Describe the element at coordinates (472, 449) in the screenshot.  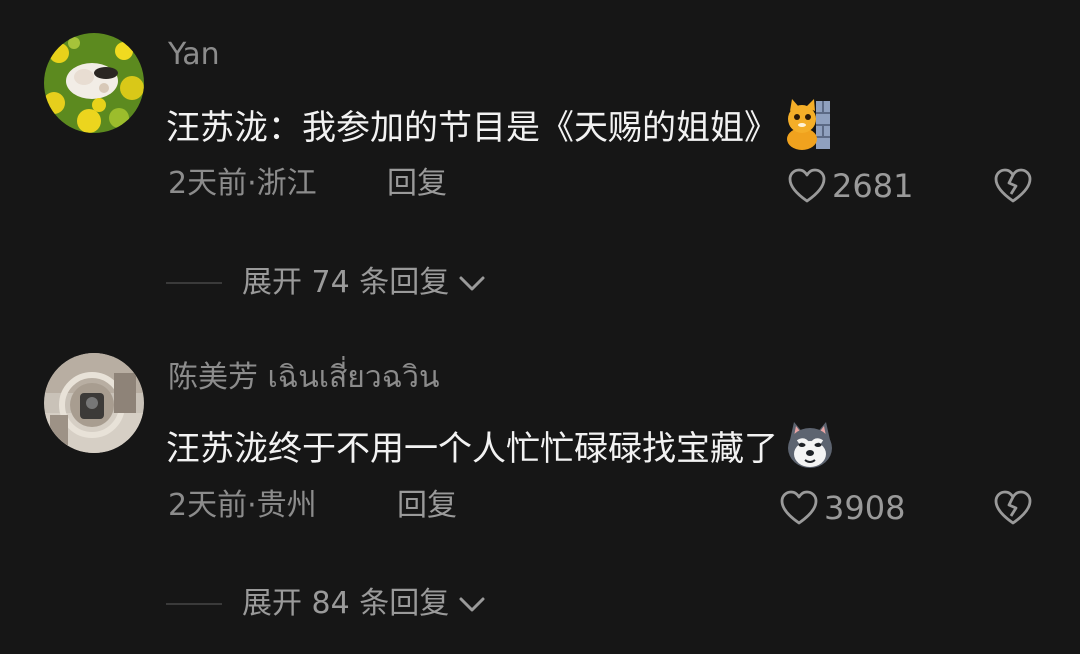
I see `comment-text-body: 汪苏泷终于不用一个人忙忙碌碌找宝藏了` at that location.